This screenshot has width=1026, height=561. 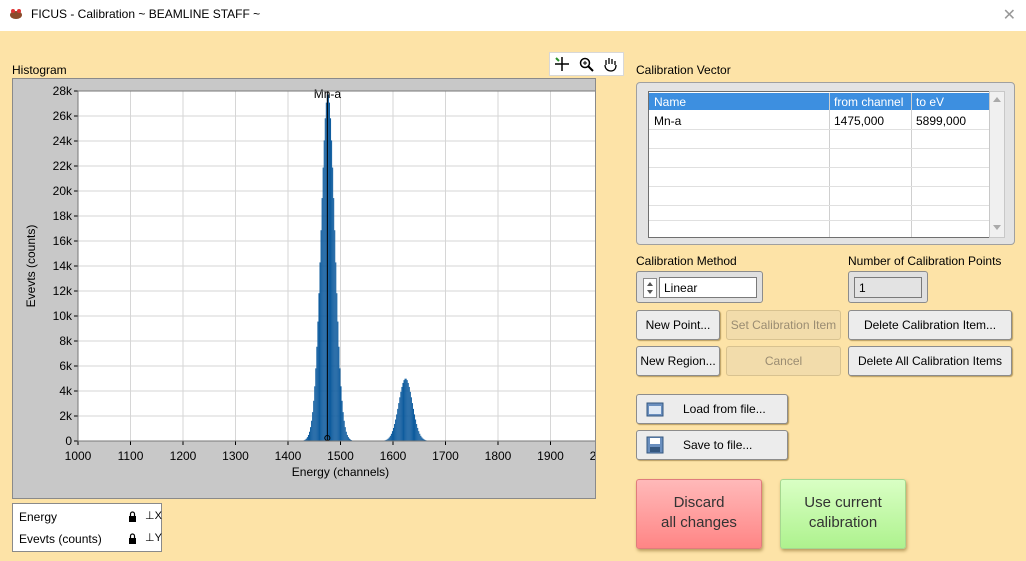 What do you see at coordinates (87, 527) in the screenshot?
I see `plot-legend: Energy ⊥X Evevts (counts) ⊥Y` at bounding box center [87, 527].